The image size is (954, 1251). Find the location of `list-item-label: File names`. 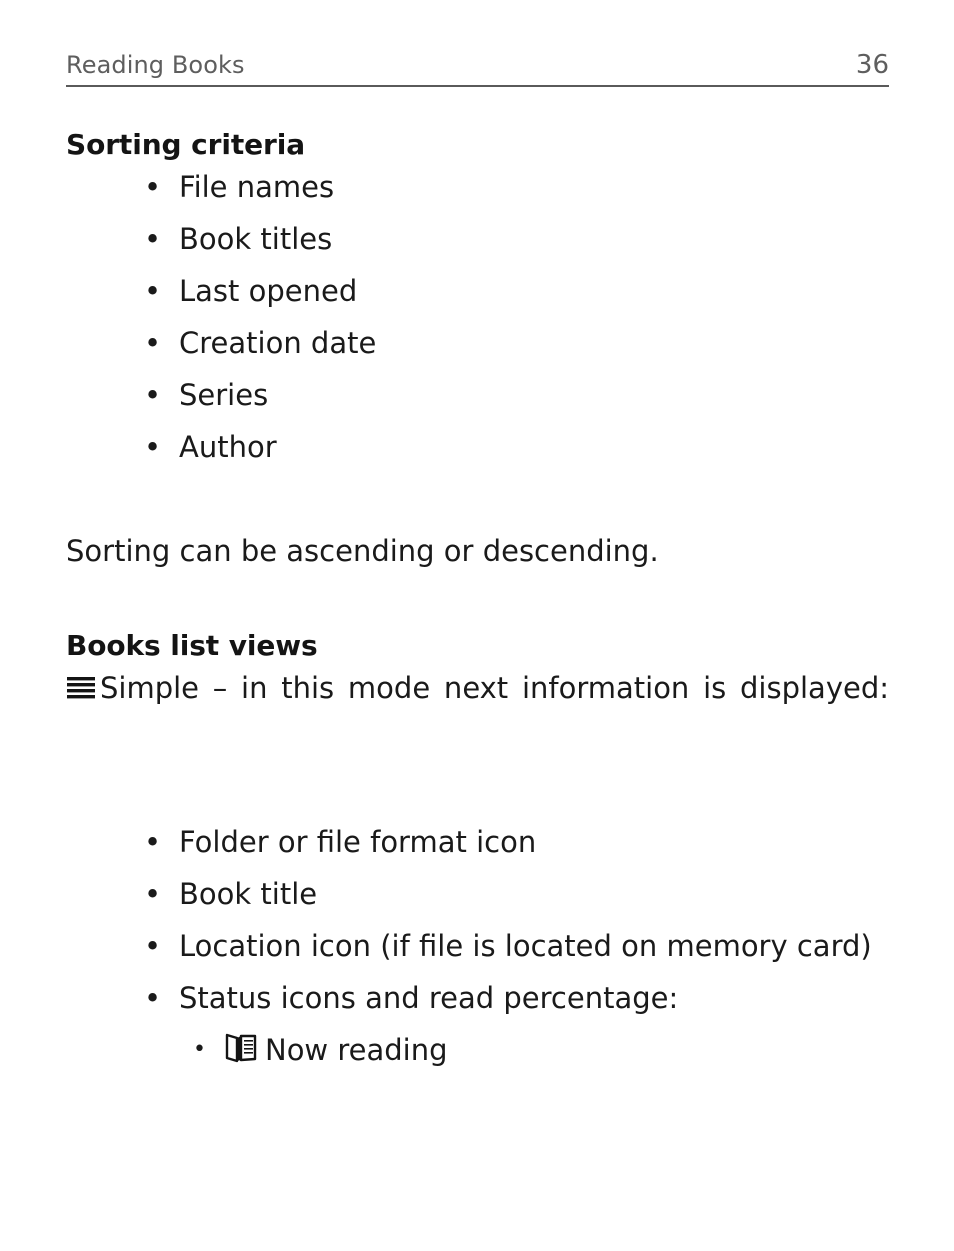

list-item-label: File names is located at coordinates (257, 187).